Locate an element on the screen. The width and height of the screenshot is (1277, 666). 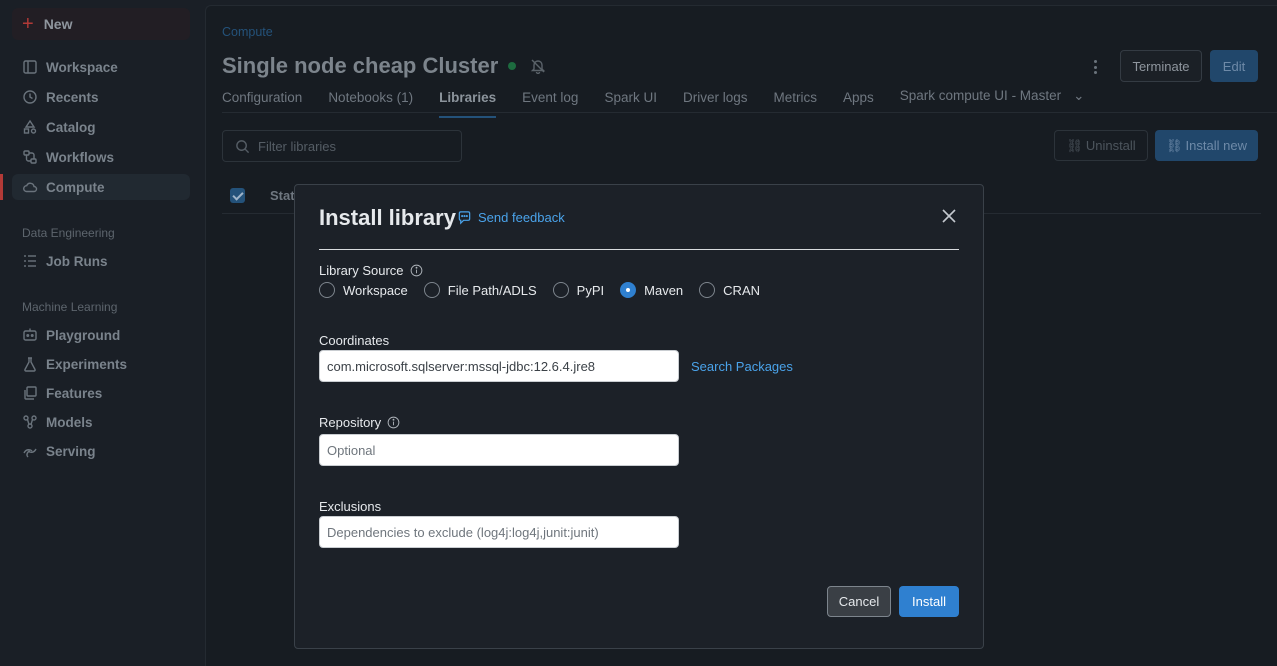
new-button: + New is located at coordinates (101, 24).